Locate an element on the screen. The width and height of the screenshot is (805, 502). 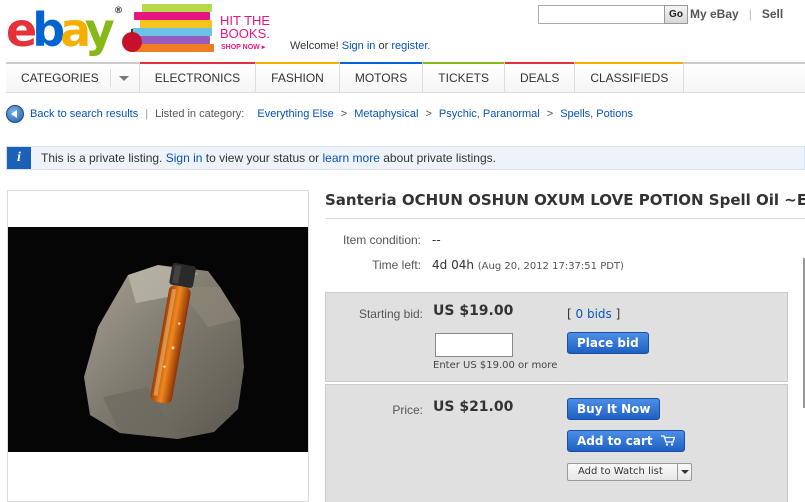
starting-bid-price: US $19.00 is located at coordinates (473, 311).